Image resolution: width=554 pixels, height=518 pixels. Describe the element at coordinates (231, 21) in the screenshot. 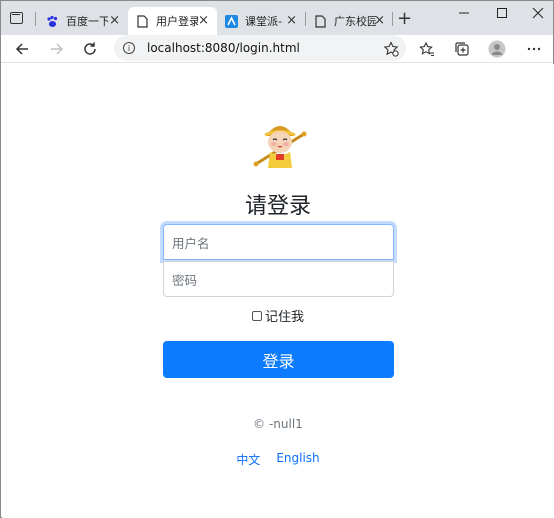

I see `ketangpai-icon` at that location.